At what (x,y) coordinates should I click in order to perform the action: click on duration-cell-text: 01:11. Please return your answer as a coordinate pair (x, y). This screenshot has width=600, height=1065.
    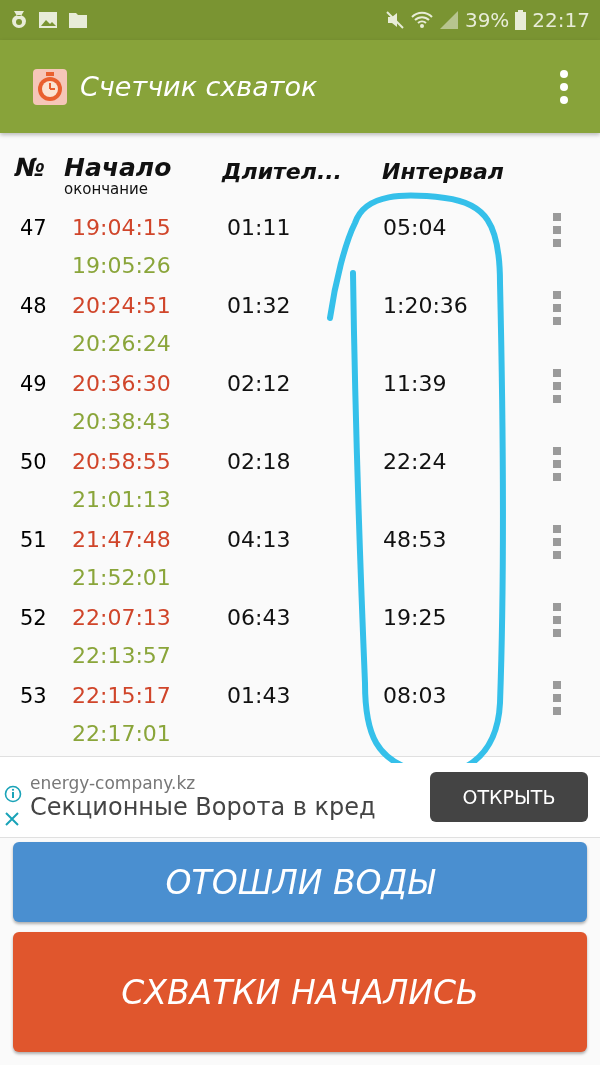
    Looking at the image, I should click on (259, 228).